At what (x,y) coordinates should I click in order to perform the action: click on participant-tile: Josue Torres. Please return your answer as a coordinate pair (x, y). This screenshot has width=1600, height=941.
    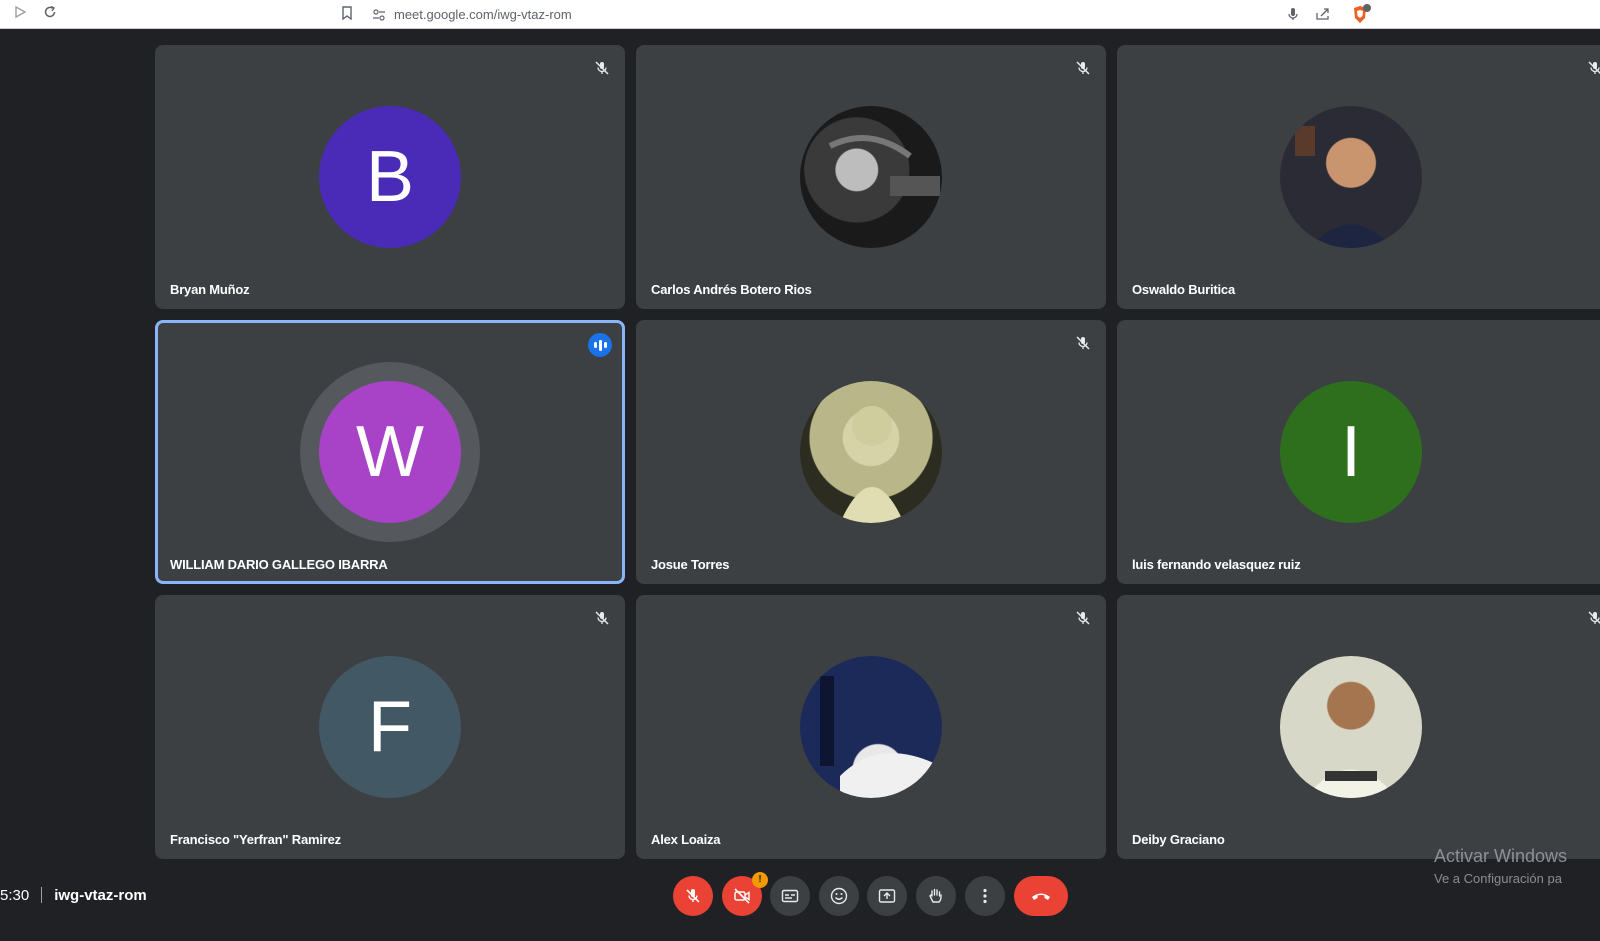
    Looking at the image, I should click on (871, 452).